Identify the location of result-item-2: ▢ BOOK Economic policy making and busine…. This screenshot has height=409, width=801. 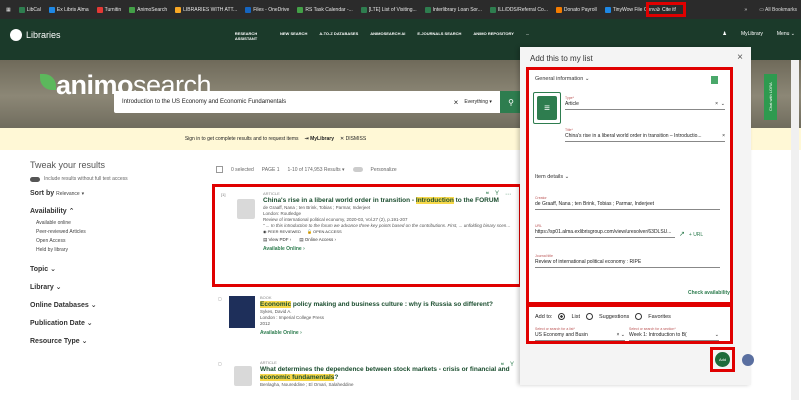
(367, 324).